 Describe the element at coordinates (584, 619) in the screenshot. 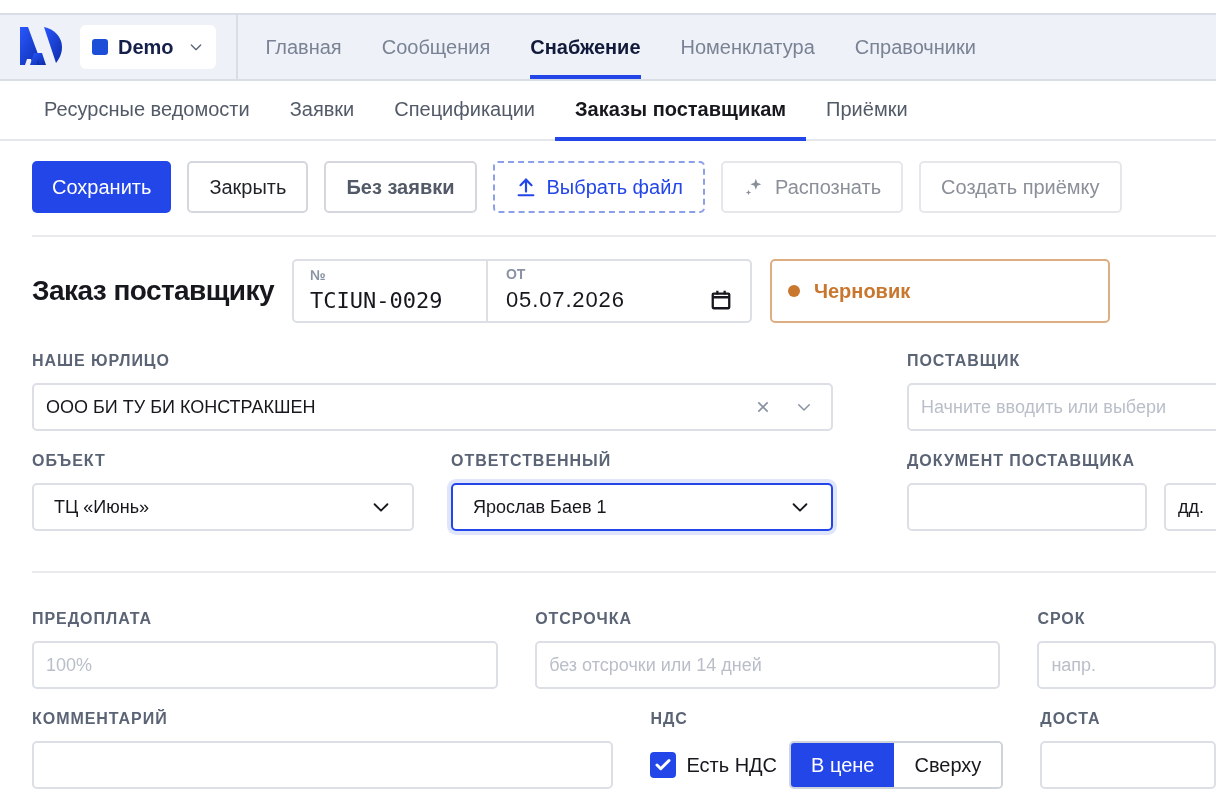

I see `field-label: ОТСРОЧКА` at that location.